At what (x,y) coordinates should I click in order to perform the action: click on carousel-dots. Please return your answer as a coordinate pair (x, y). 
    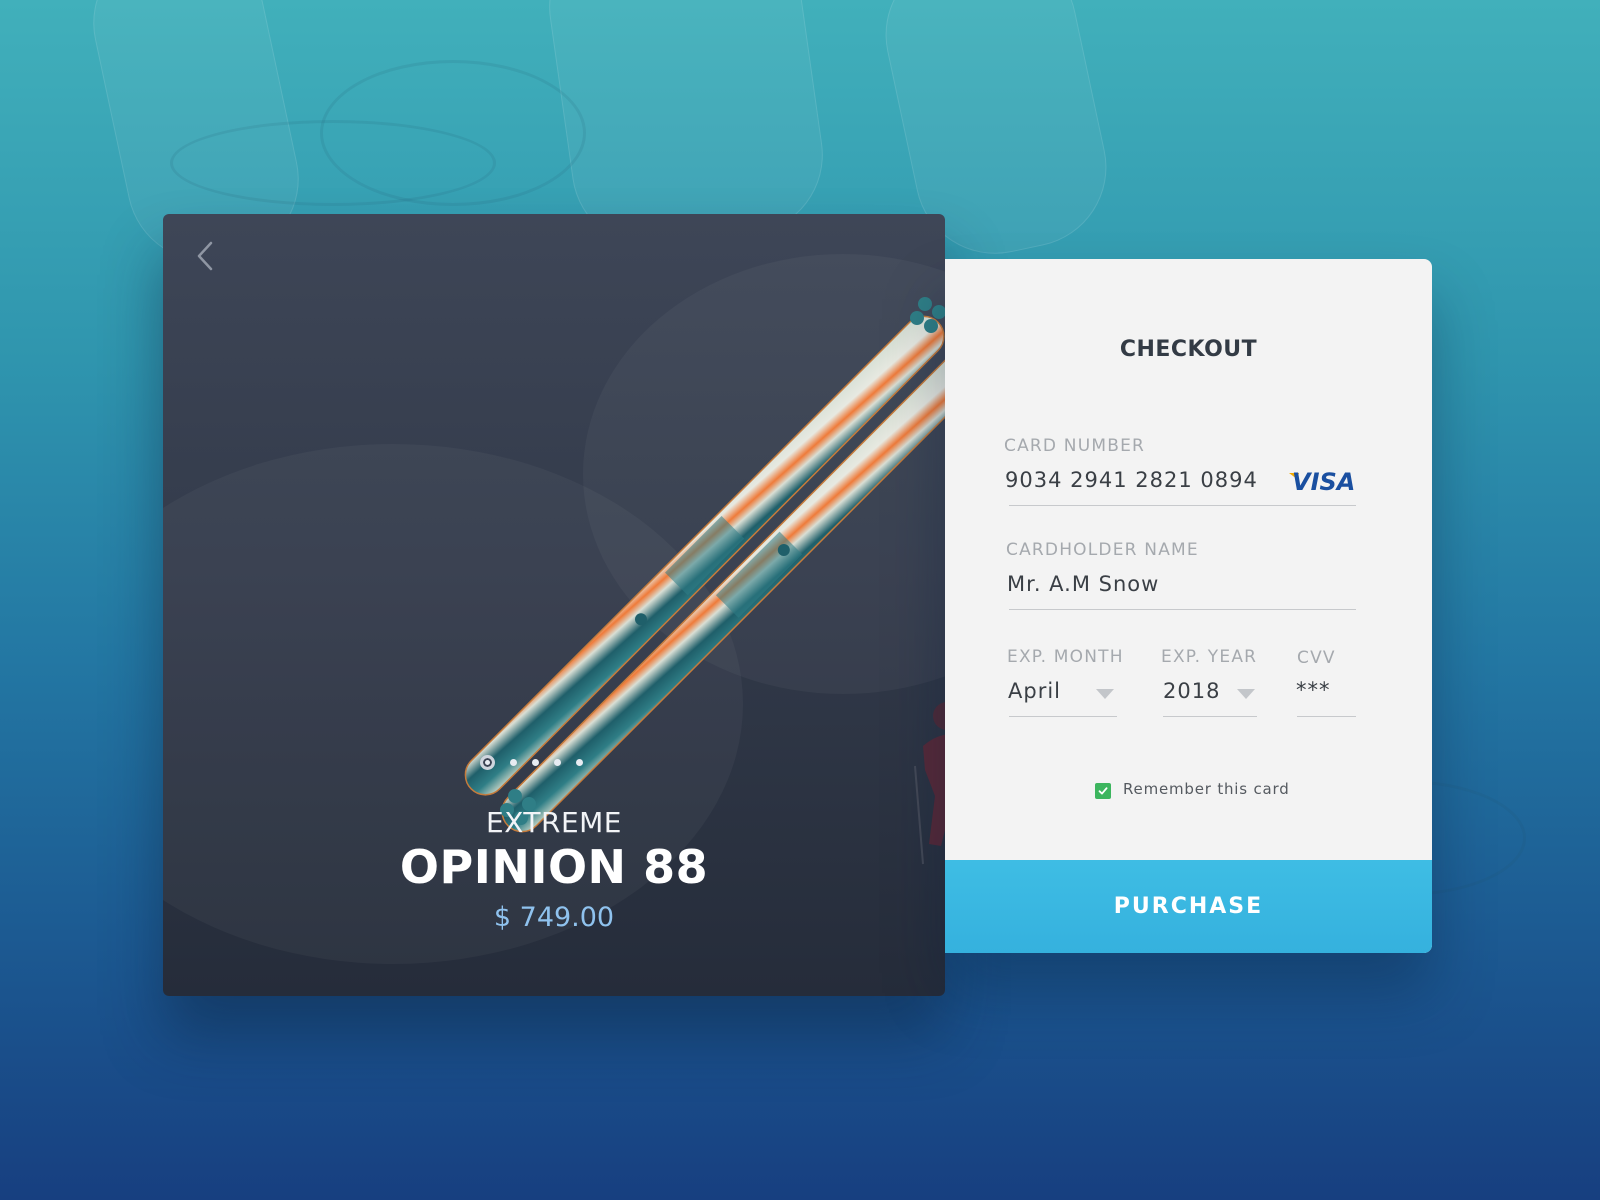
    Looking at the image, I should click on (531, 762).